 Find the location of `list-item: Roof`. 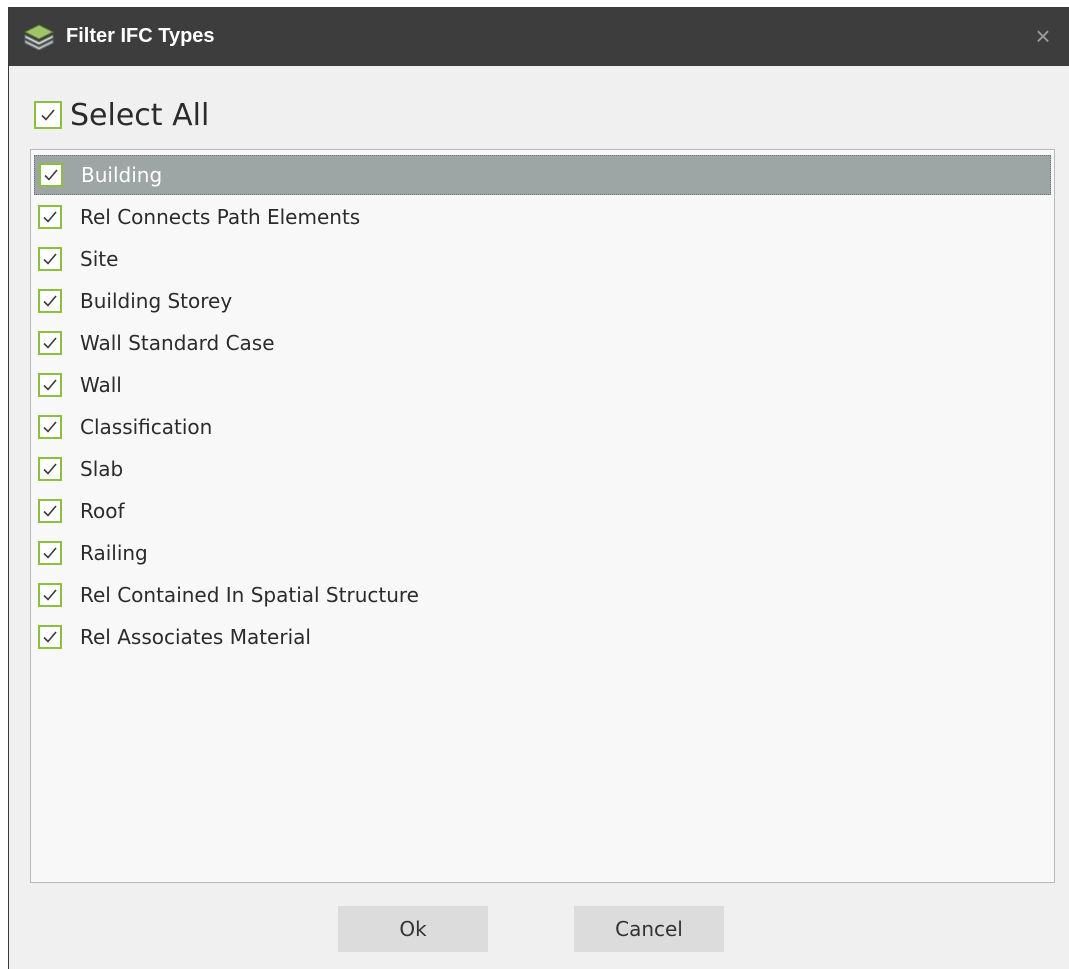

list-item: Roof is located at coordinates (542, 511).